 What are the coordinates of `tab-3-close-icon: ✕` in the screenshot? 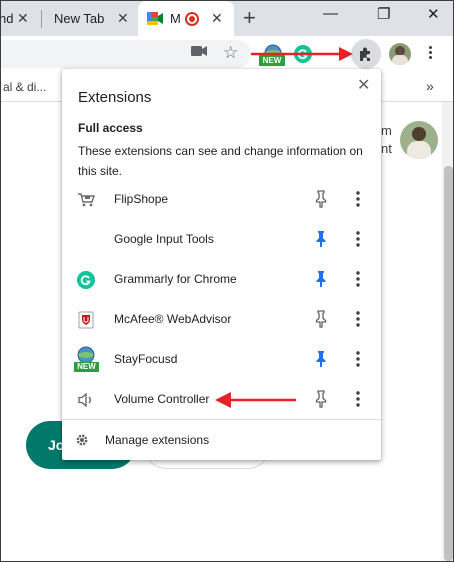 It's located at (217, 18).